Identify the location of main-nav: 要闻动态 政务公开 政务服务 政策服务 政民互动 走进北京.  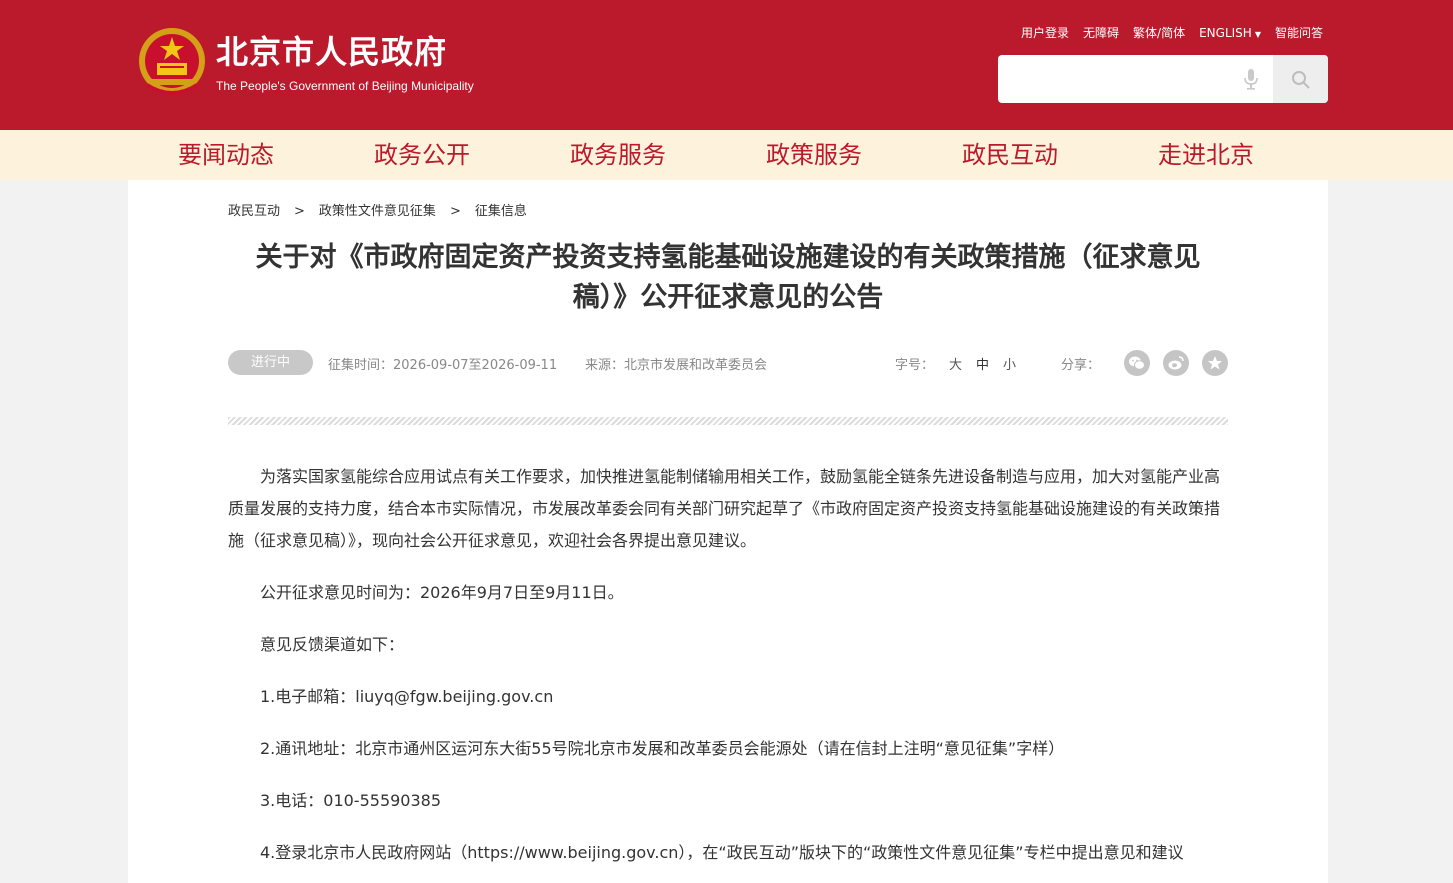
(726, 155).